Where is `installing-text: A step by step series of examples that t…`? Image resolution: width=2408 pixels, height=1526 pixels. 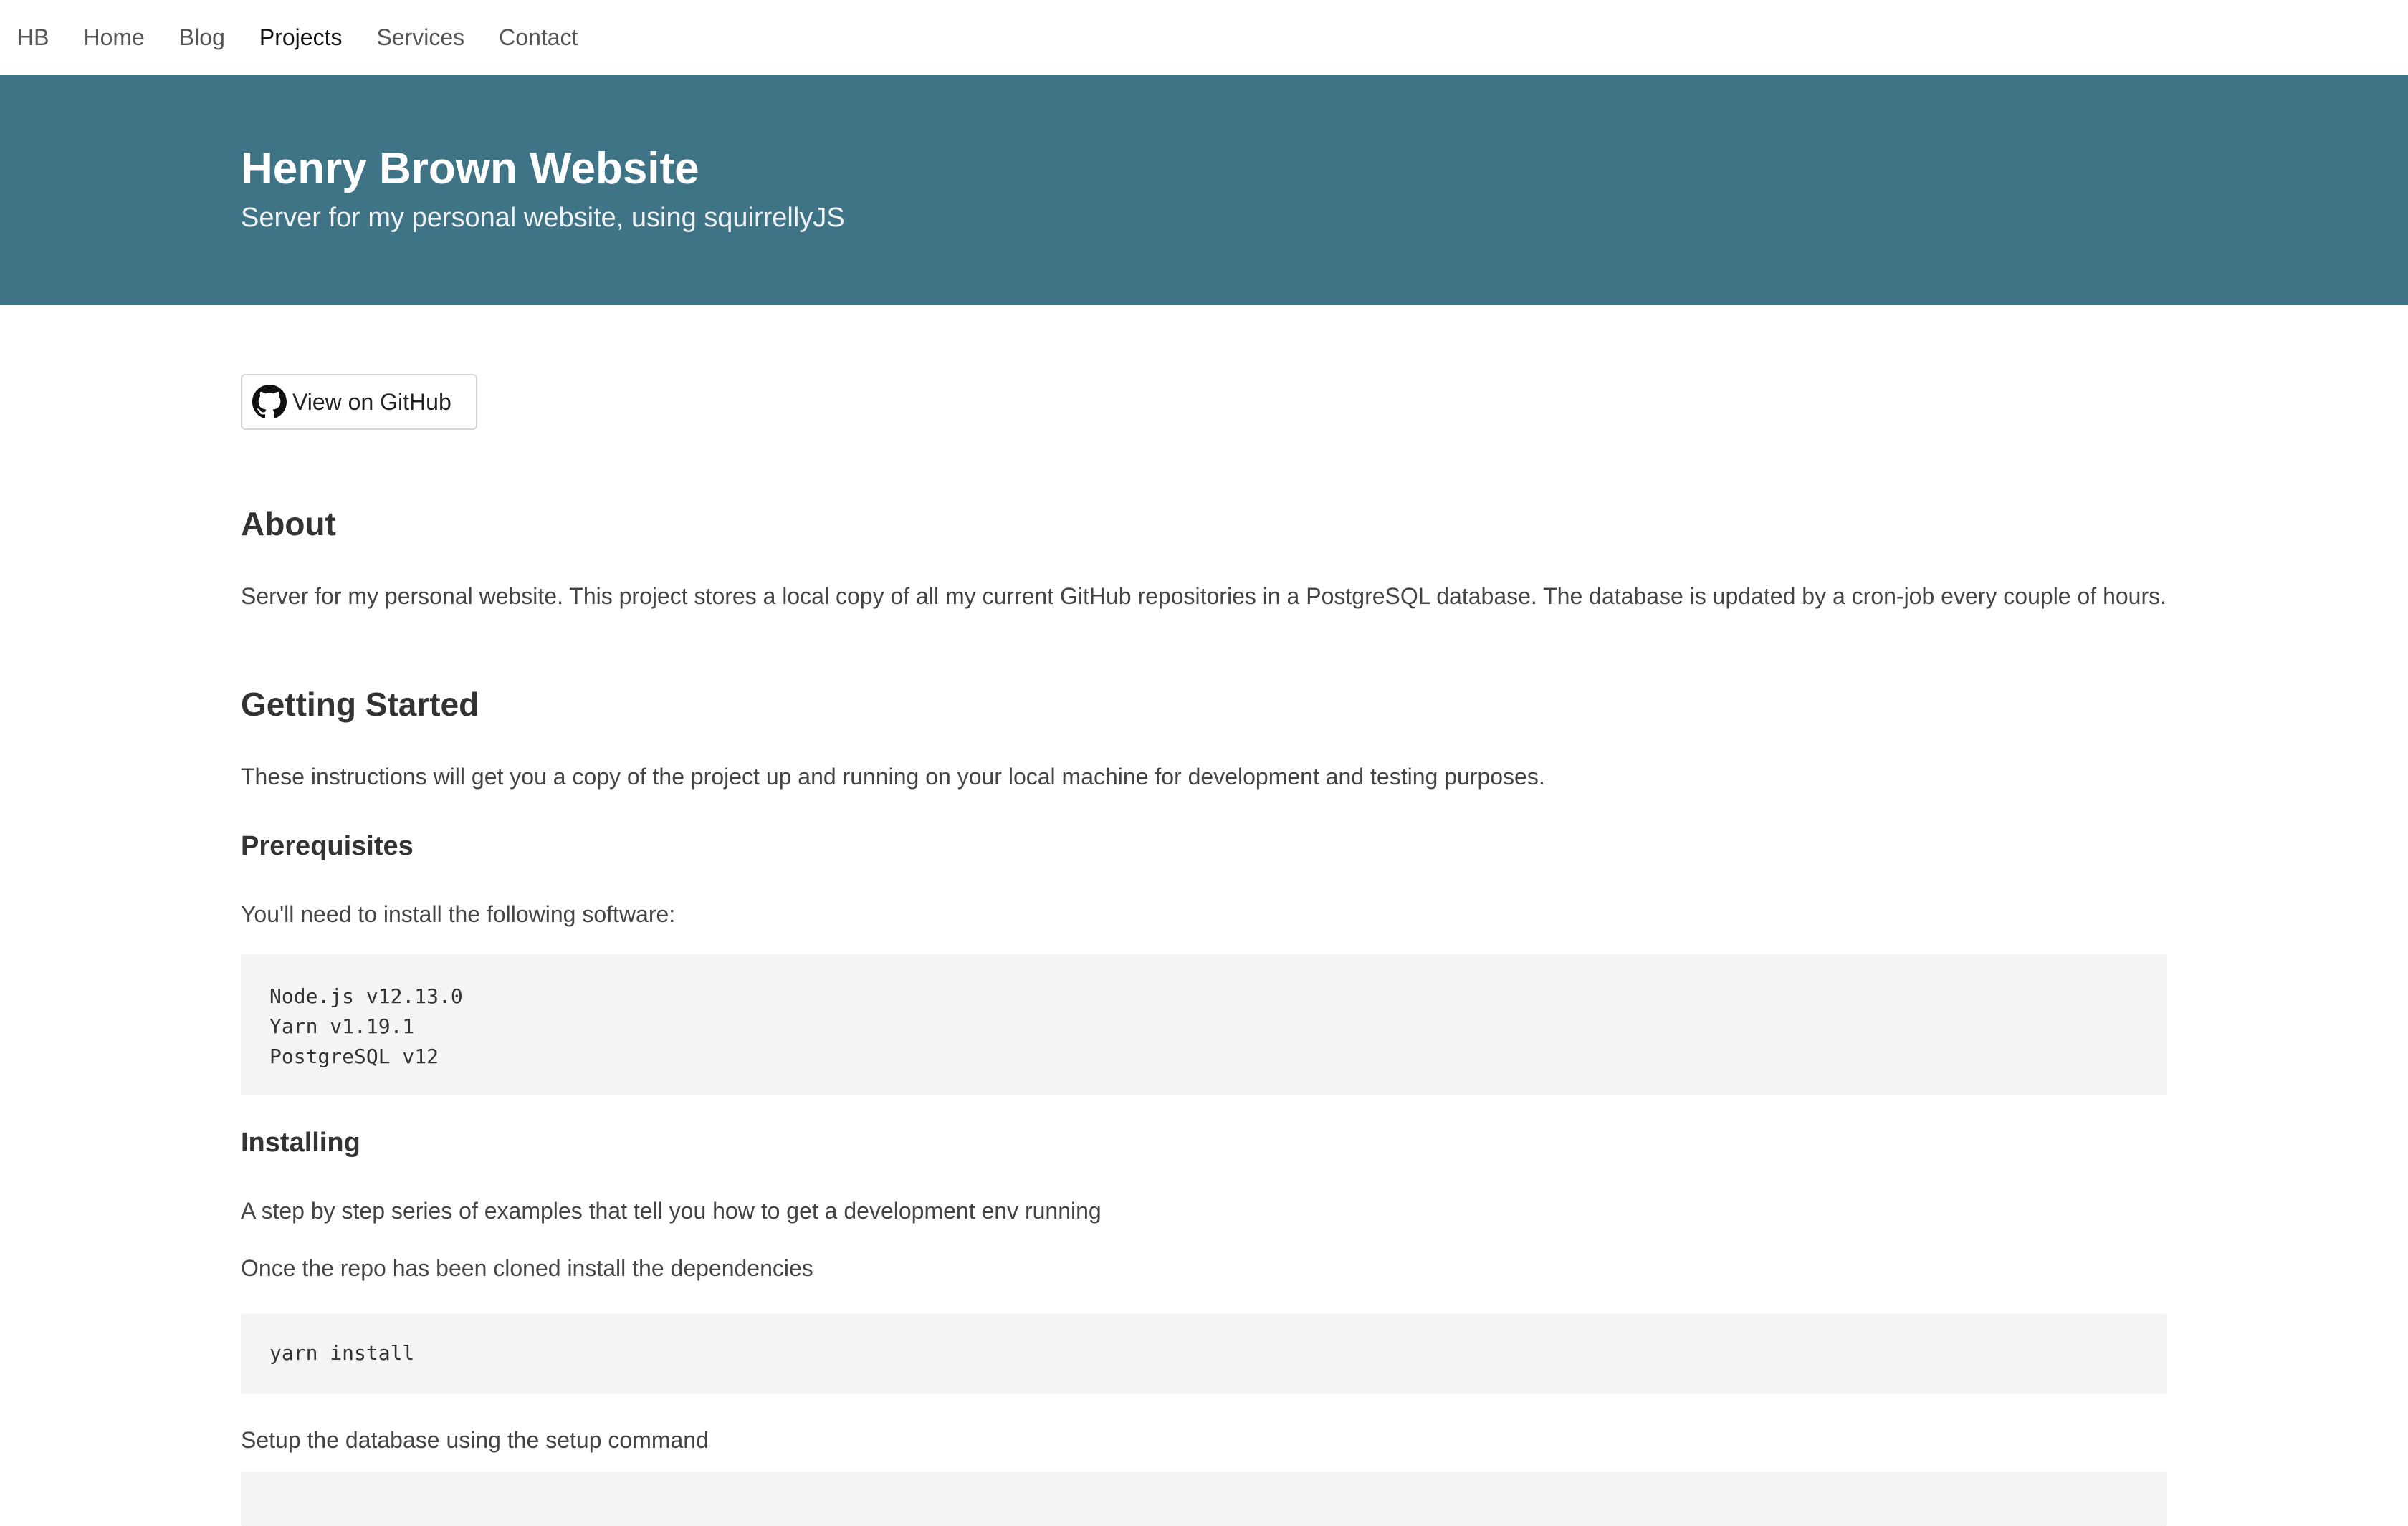 installing-text: A step by step series of examples that t… is located at coordinates (671, 1211).